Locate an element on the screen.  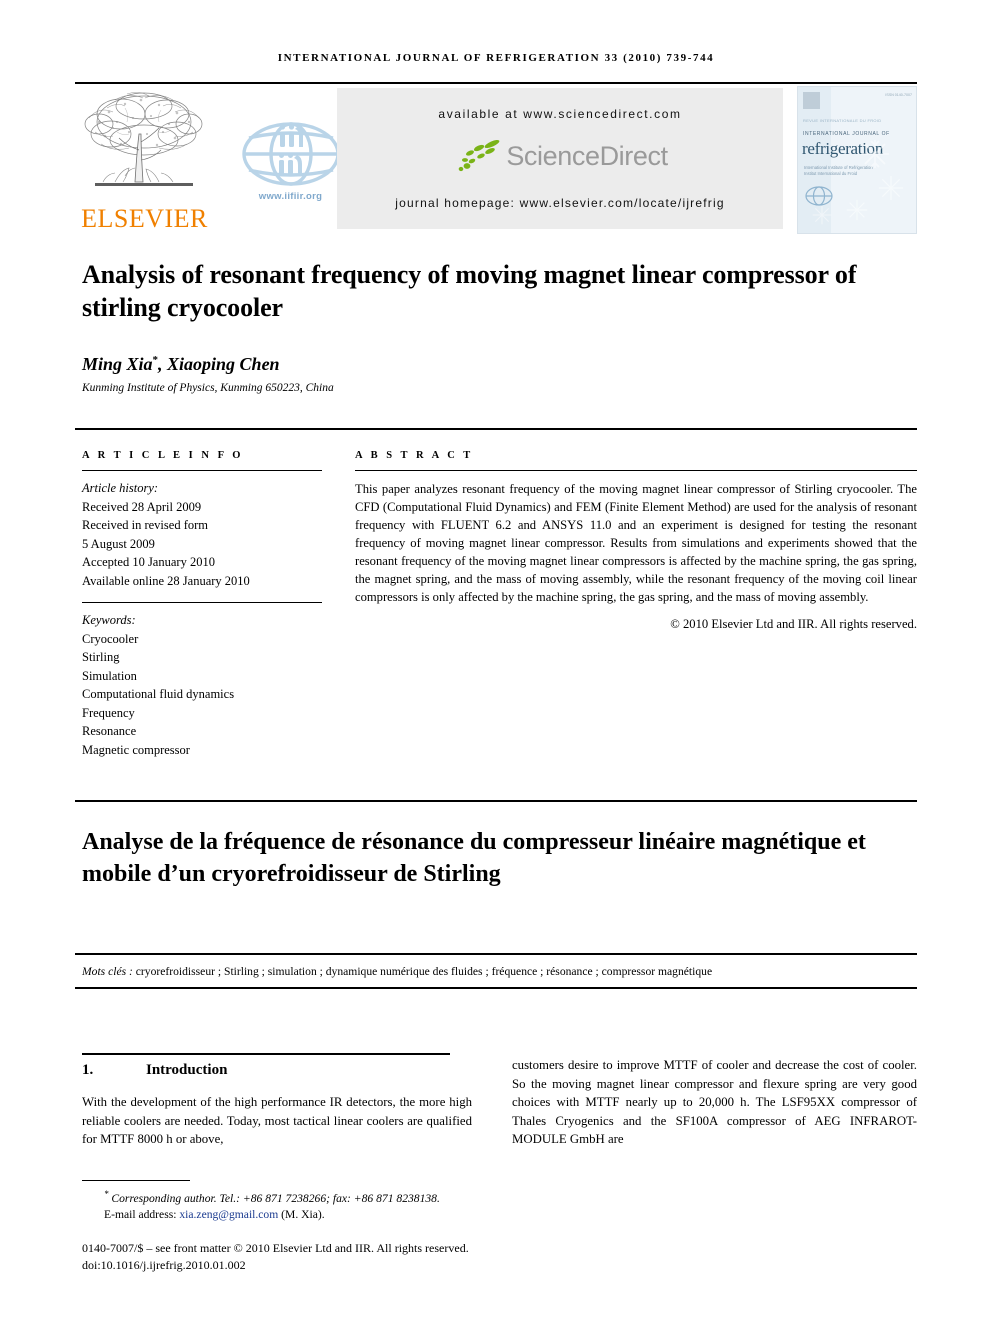
history-item: Accepted 10 January 2010 is located at coordinates (148, 562).